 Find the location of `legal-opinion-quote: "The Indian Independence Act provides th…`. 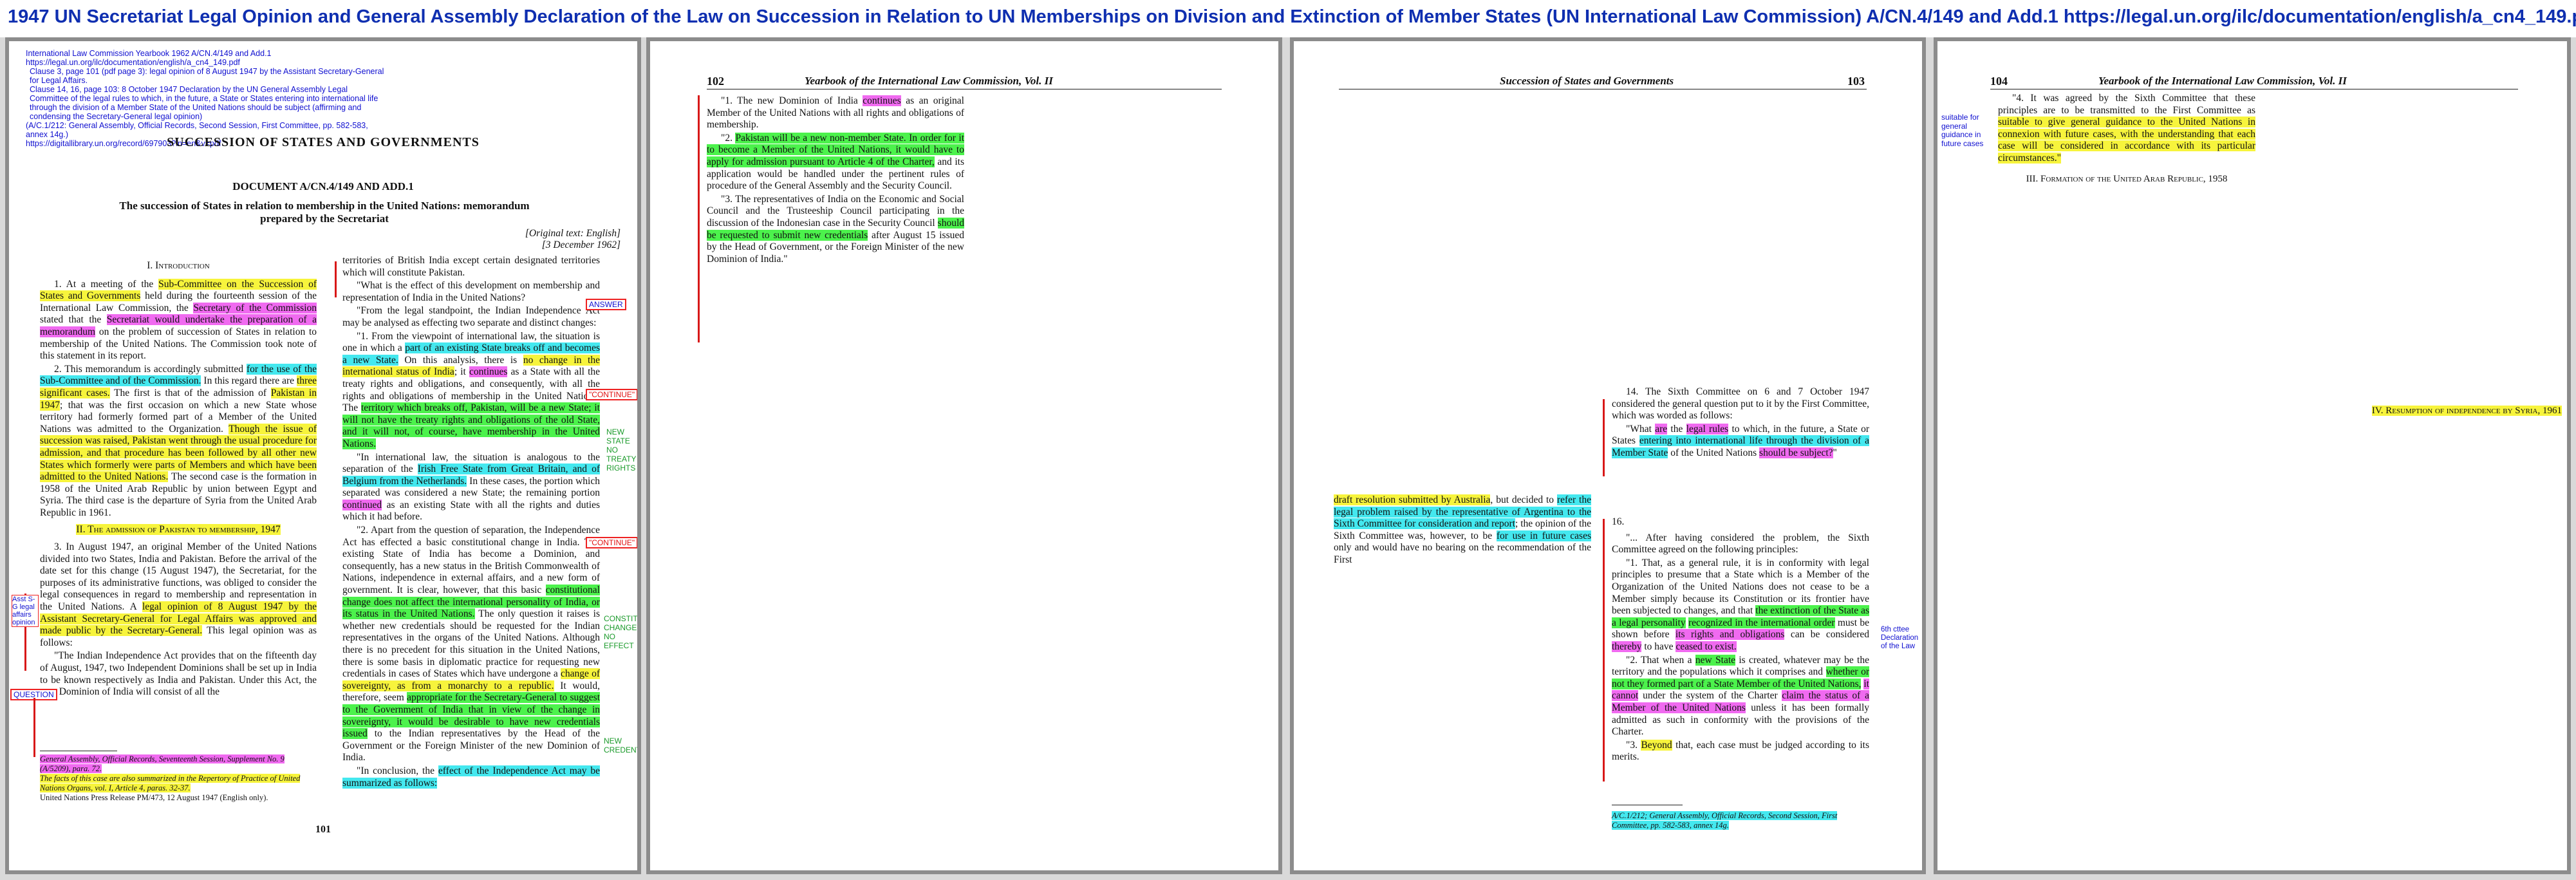

legal-opinion-quote: "The Indian Independence Act provides th… is located at coordinates (178, 674).